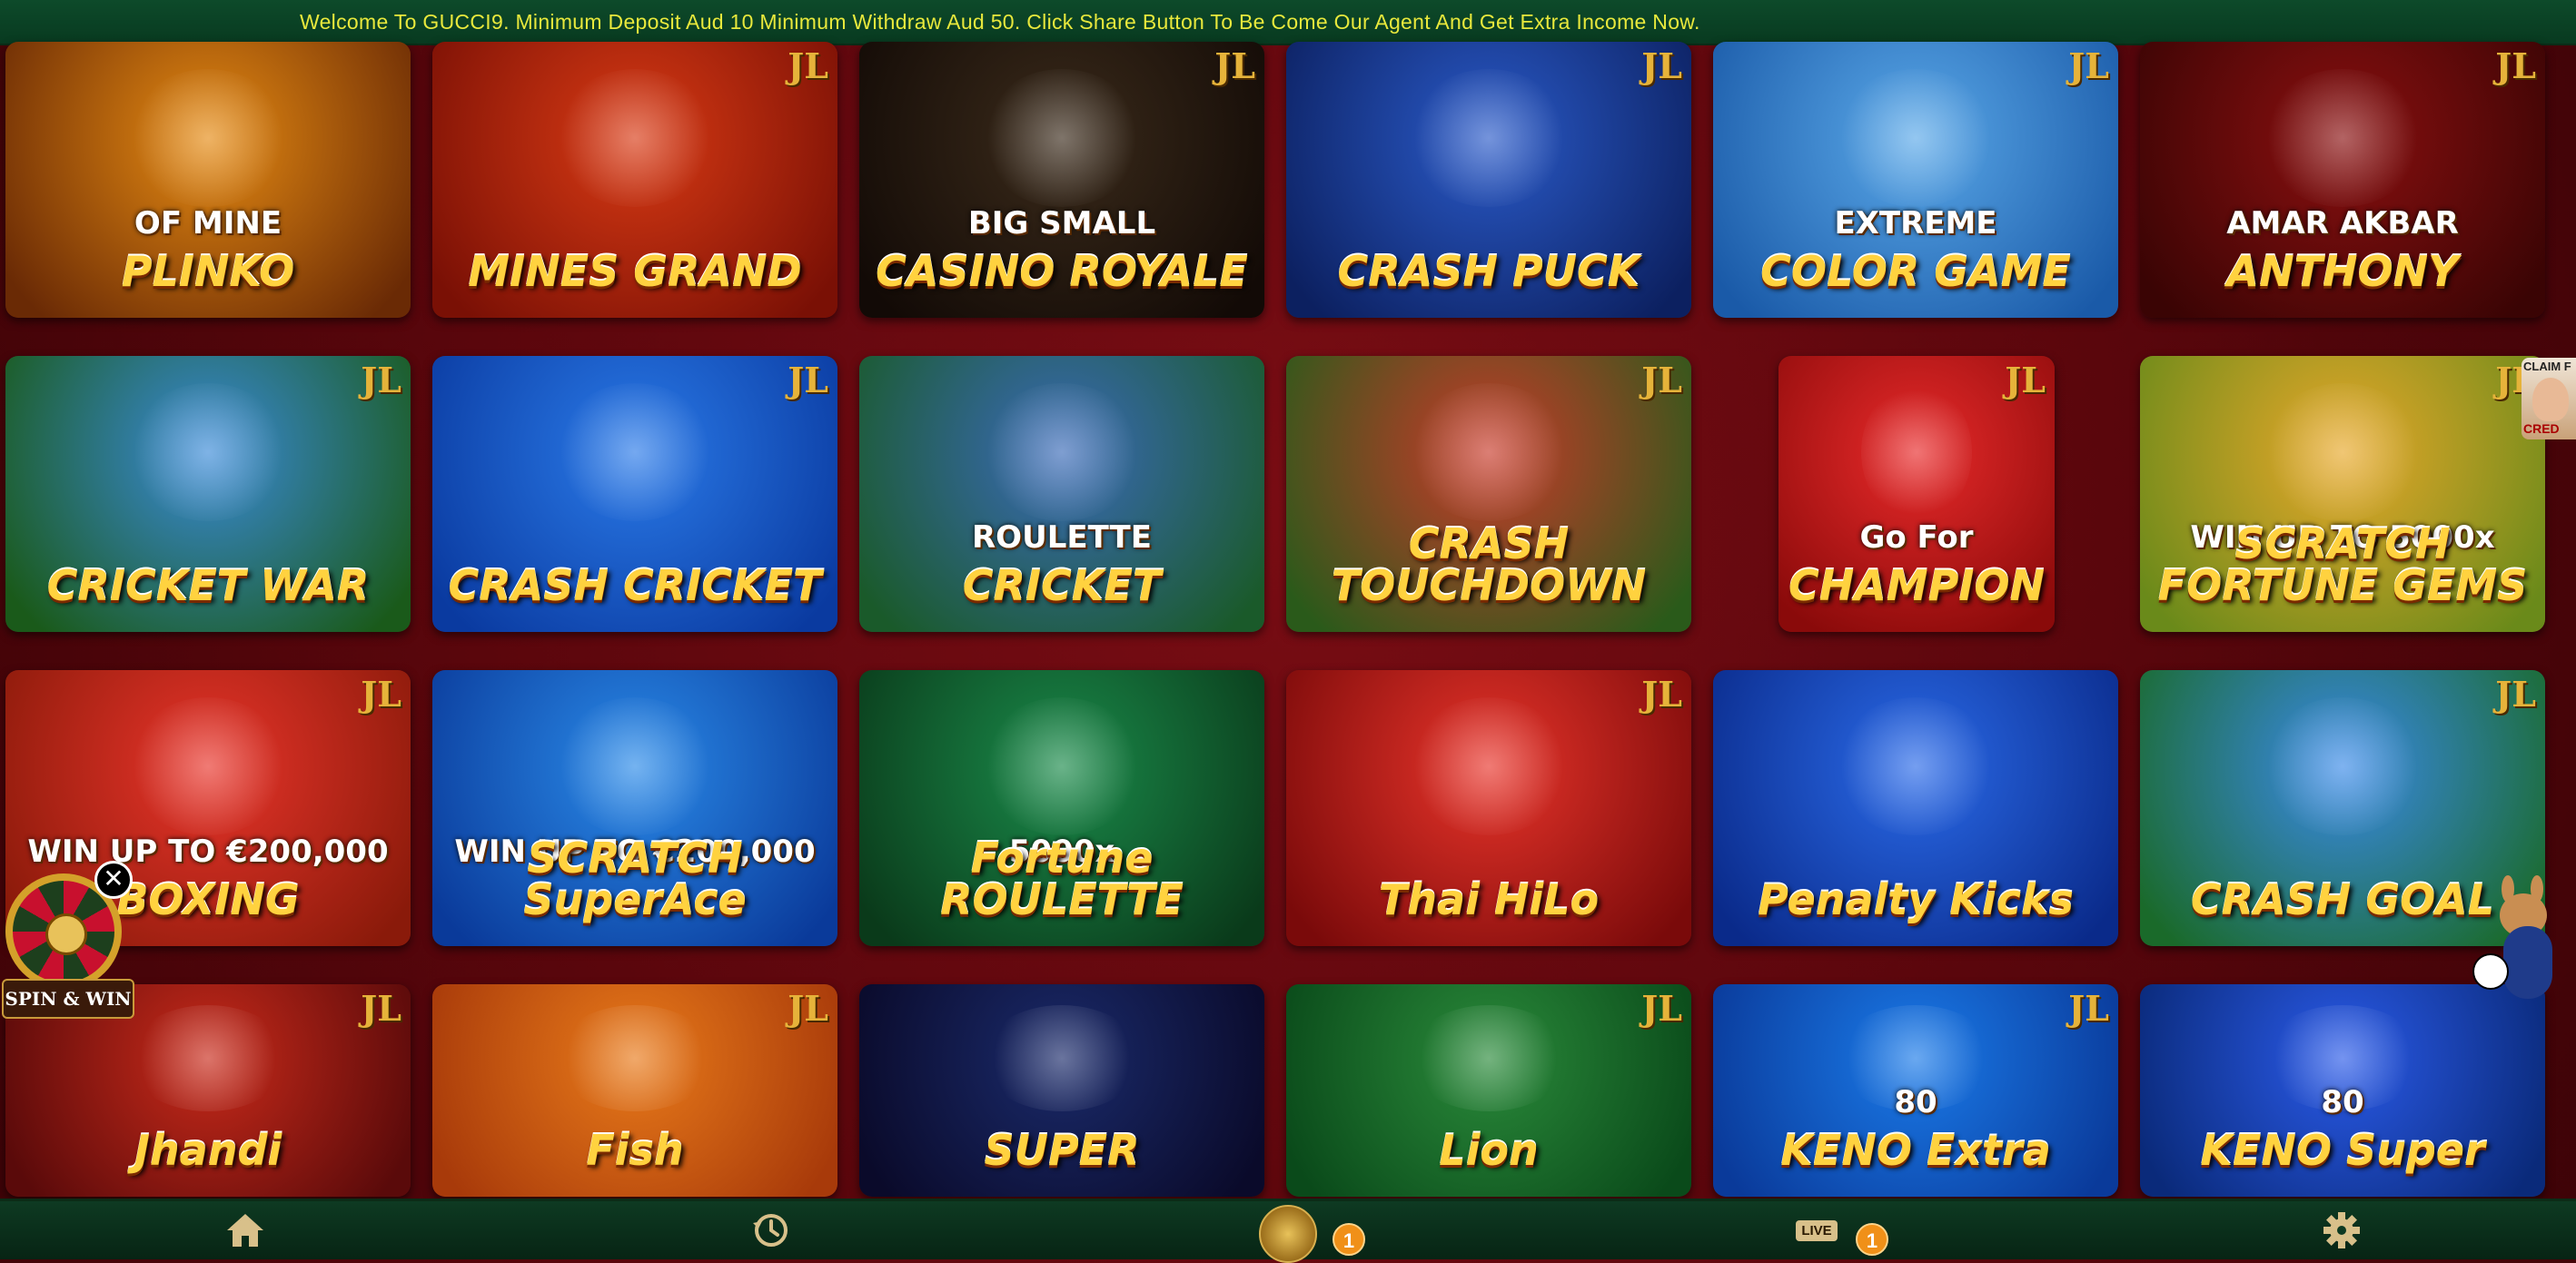  What do you see at coordinates (1488, 494) in the screenshot?
I see `game-tile: CRASH TOUCHDOWN JL` at bounding box center [1488, 494].